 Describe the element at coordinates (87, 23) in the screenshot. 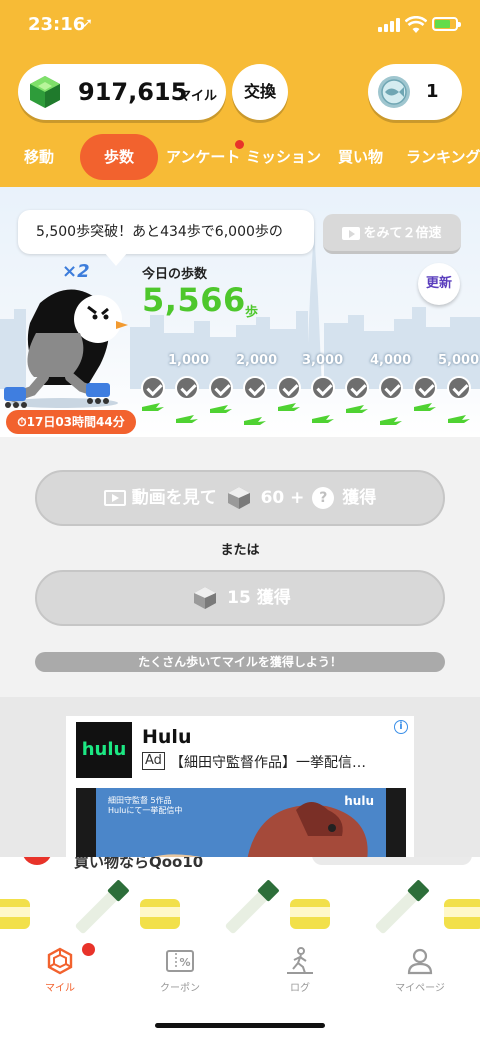

I see `location-arrow-icon: ➚` at that location.